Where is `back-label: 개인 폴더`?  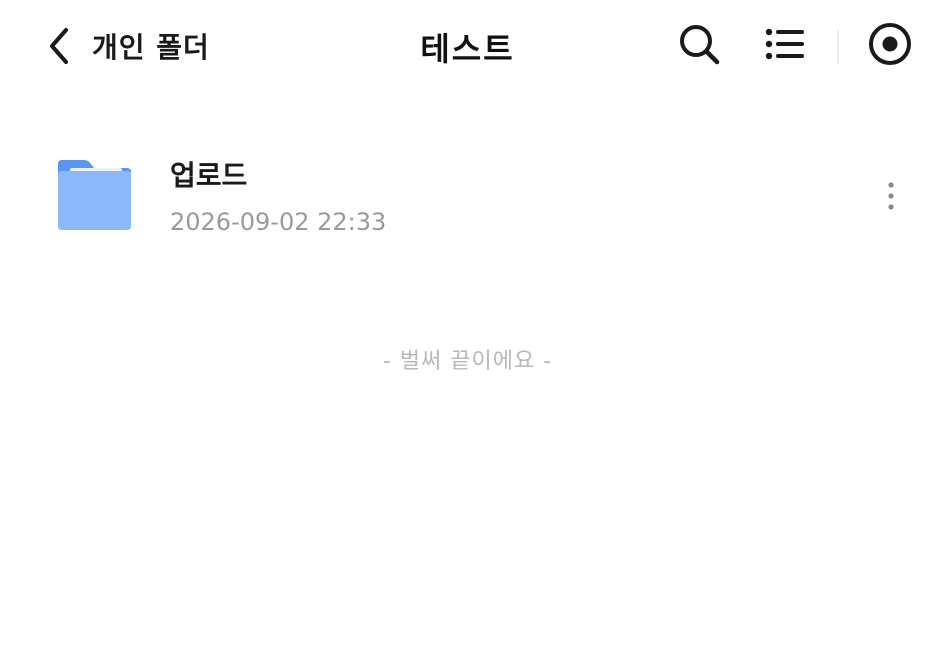 back-label: 개인 폴더 is located at coordinates (151, 47).